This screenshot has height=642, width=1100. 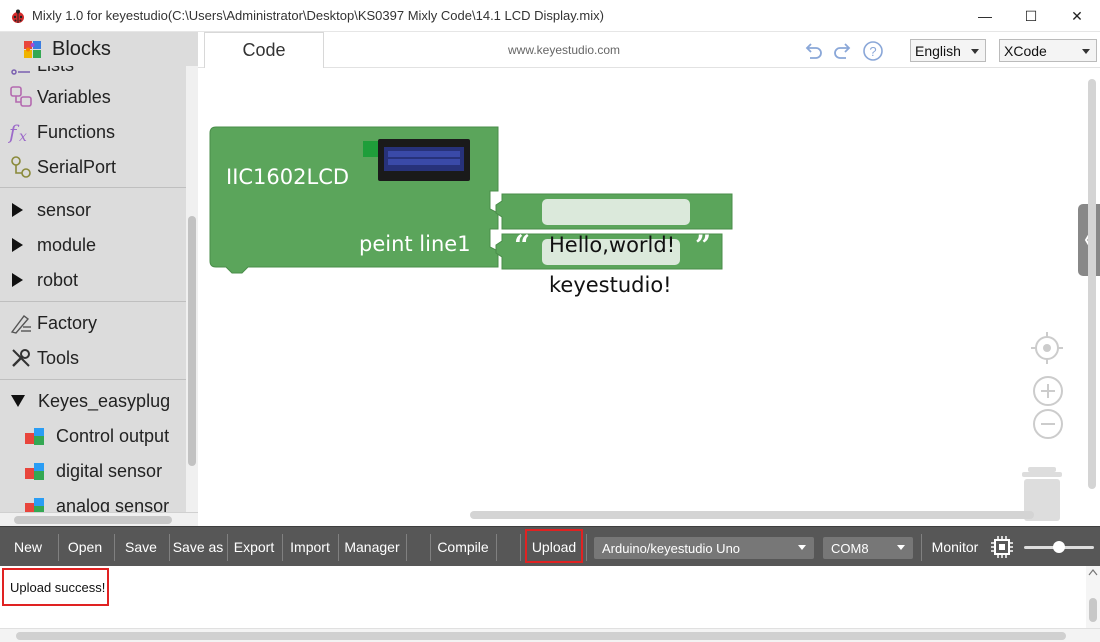 What do you see at coordinates (93, 436) in the screenshot?
I see `toolbox-item-control-output: Control output` at bounding box center [93, 436].